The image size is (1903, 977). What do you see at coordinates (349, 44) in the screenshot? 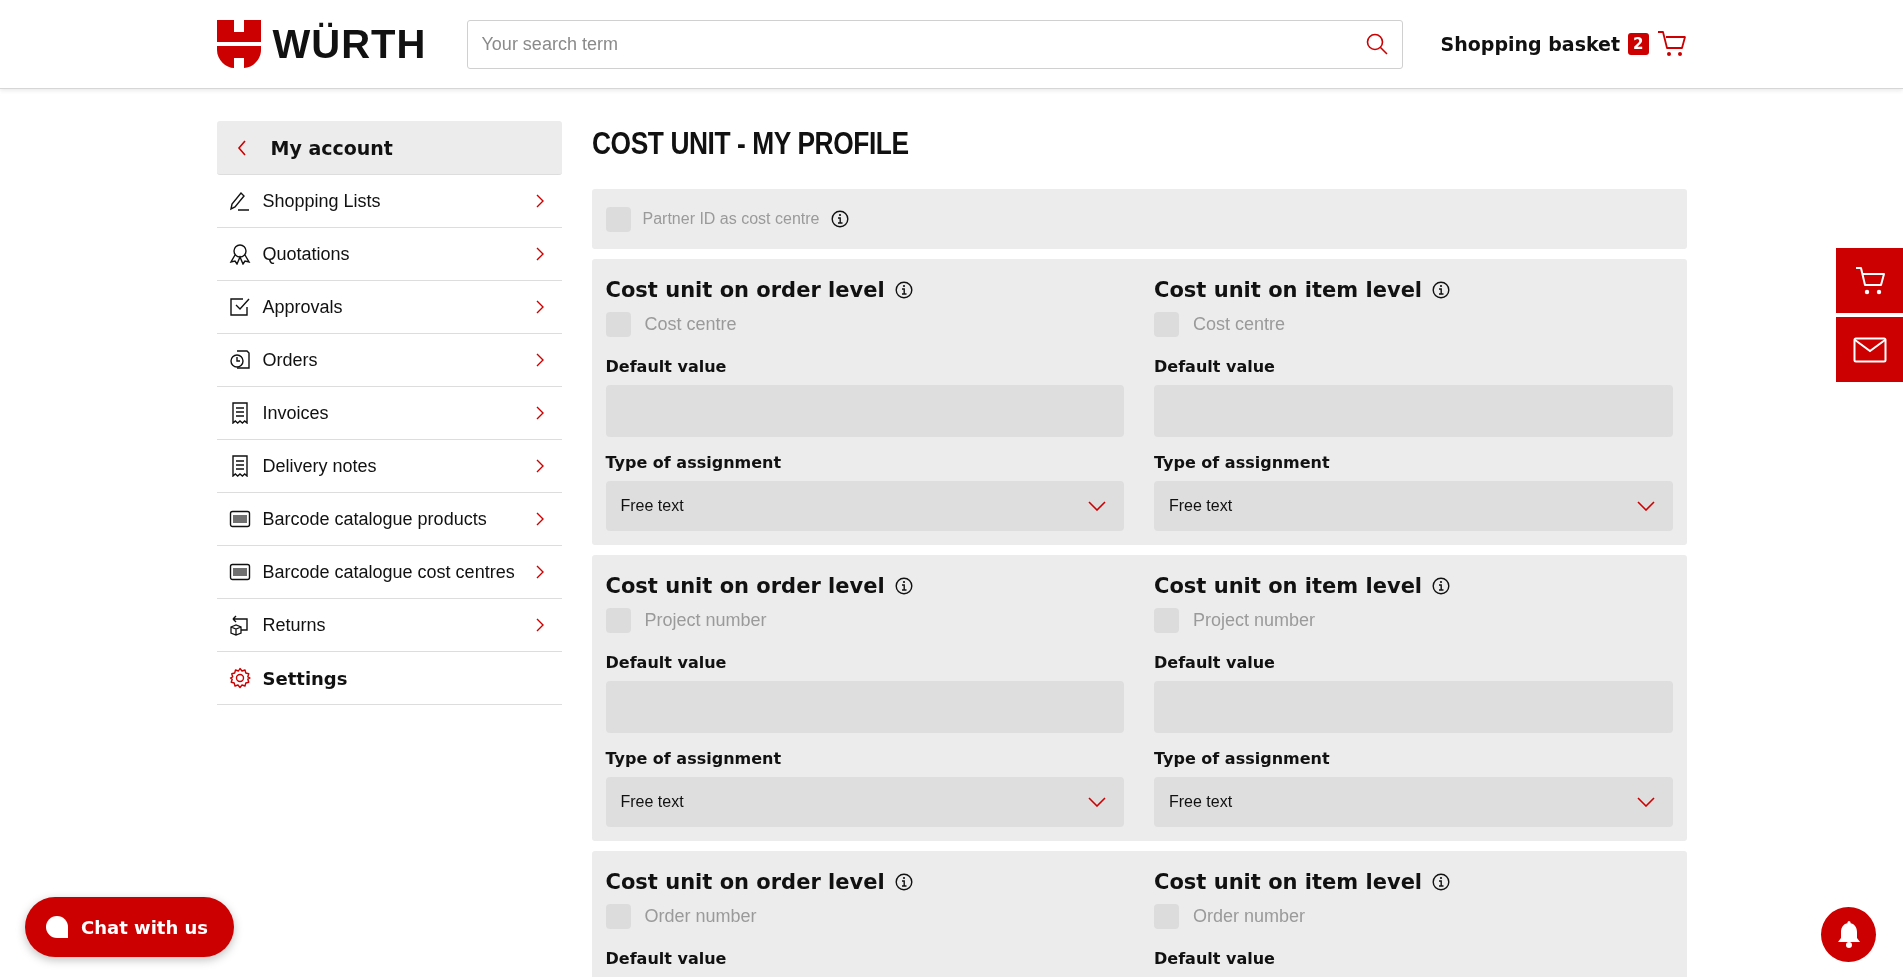
I see `logo-wordmark: WÜRTH` at bounding box center [349, 44].